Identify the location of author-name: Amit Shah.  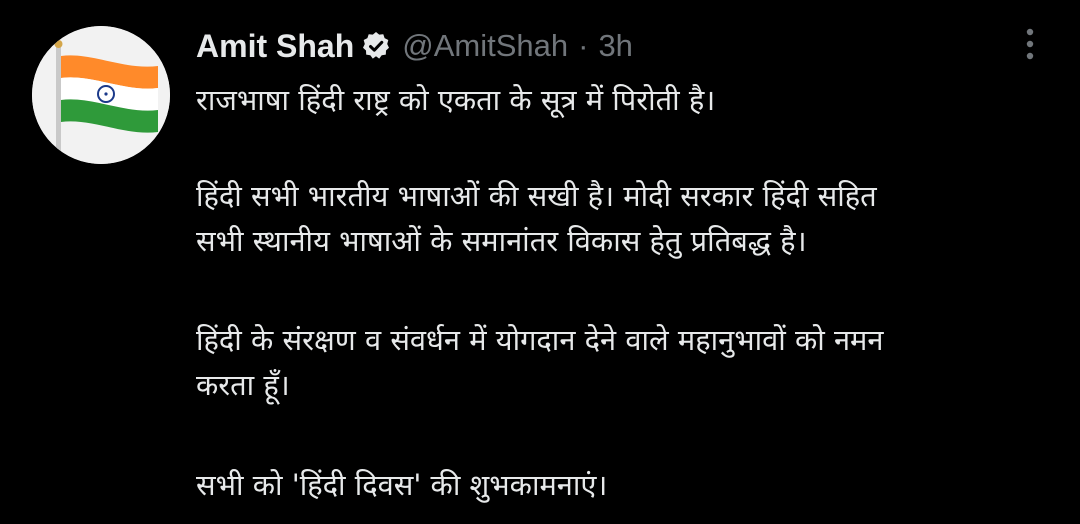
(275, 46).